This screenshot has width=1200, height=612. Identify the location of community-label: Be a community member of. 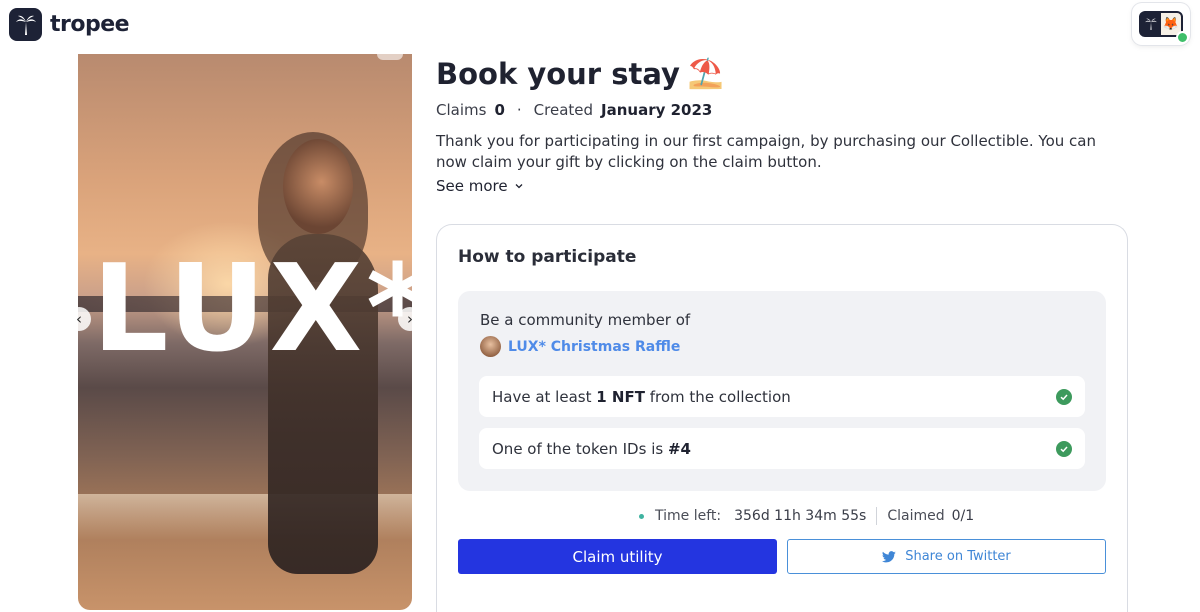
(585, 320).